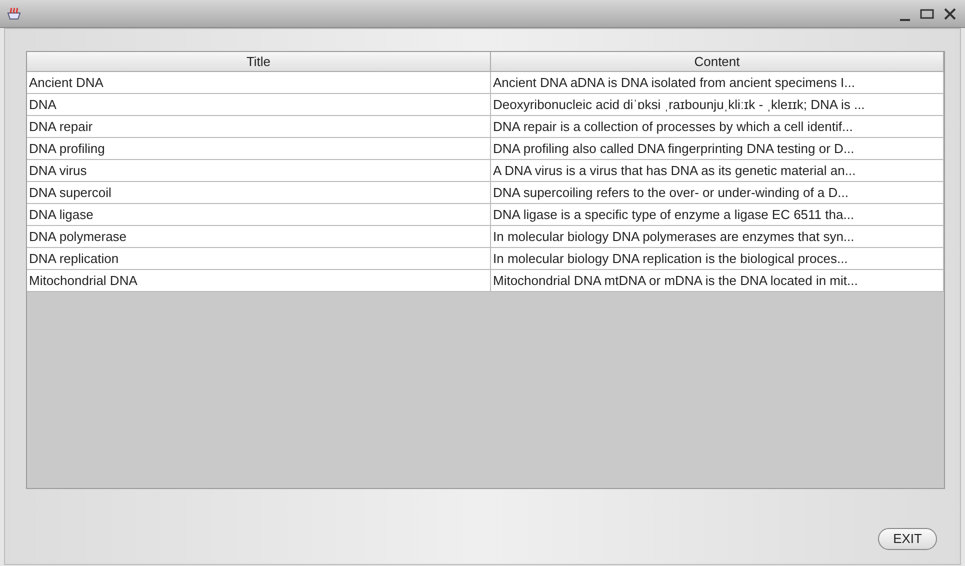 The image size is (965, 566). What do you see at coordinates (14, 13) in the screenshot?
I see `app-icon` at bounding box center [14, 13].